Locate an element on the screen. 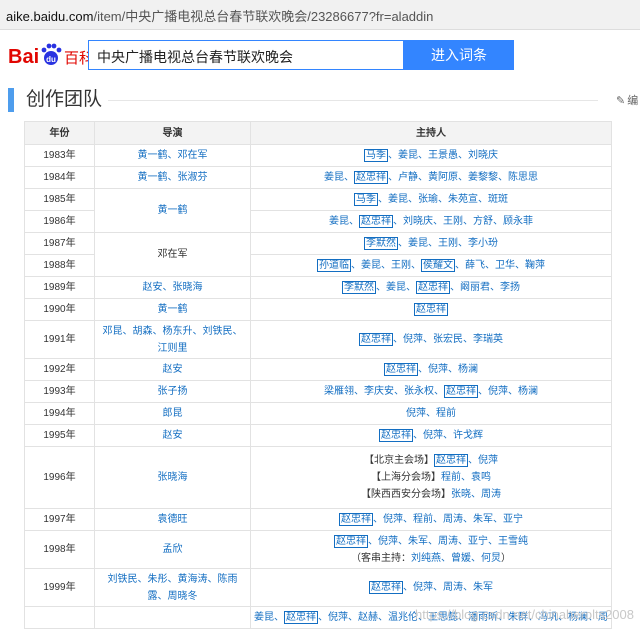 This screenshot has width=640, height=642. host-text: 、倪萍、周涛、朱军 is located at coordinates (448, 587).